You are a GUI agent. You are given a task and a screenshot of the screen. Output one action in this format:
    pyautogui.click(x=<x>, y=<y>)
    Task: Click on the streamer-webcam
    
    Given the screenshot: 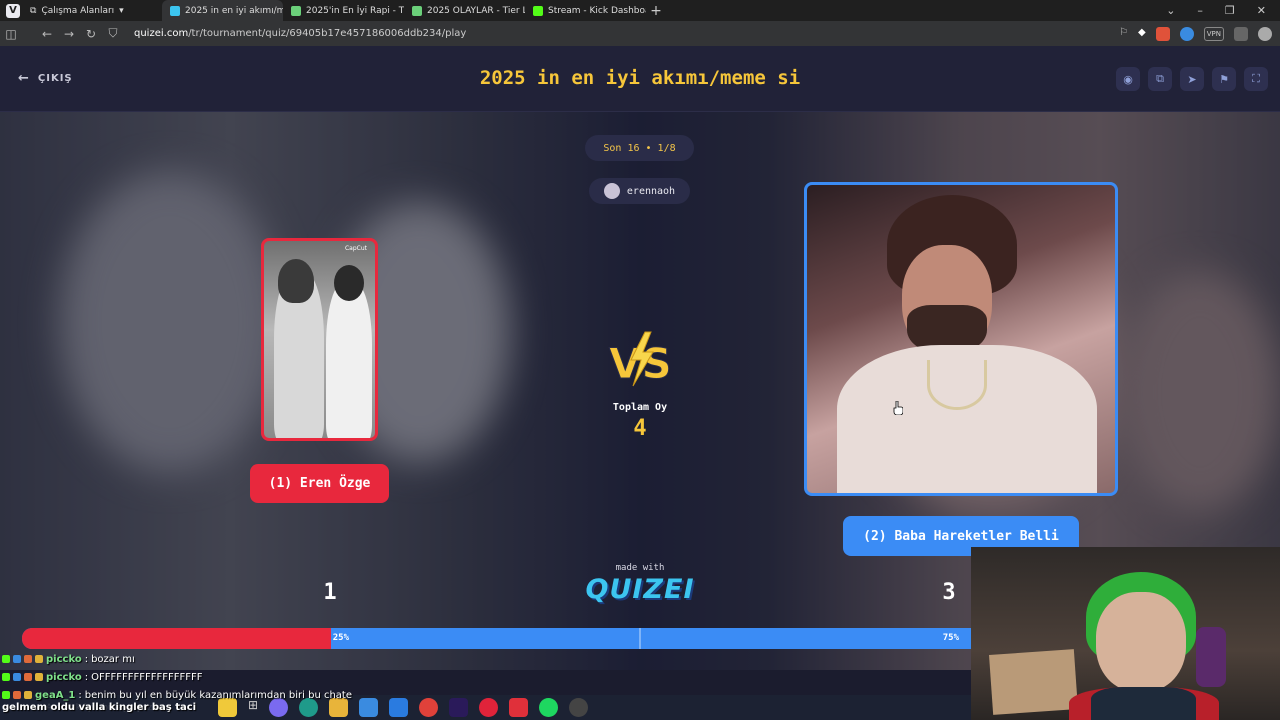 What is the action you would take?
    pyautogui.click(x=1125, y=633)
    